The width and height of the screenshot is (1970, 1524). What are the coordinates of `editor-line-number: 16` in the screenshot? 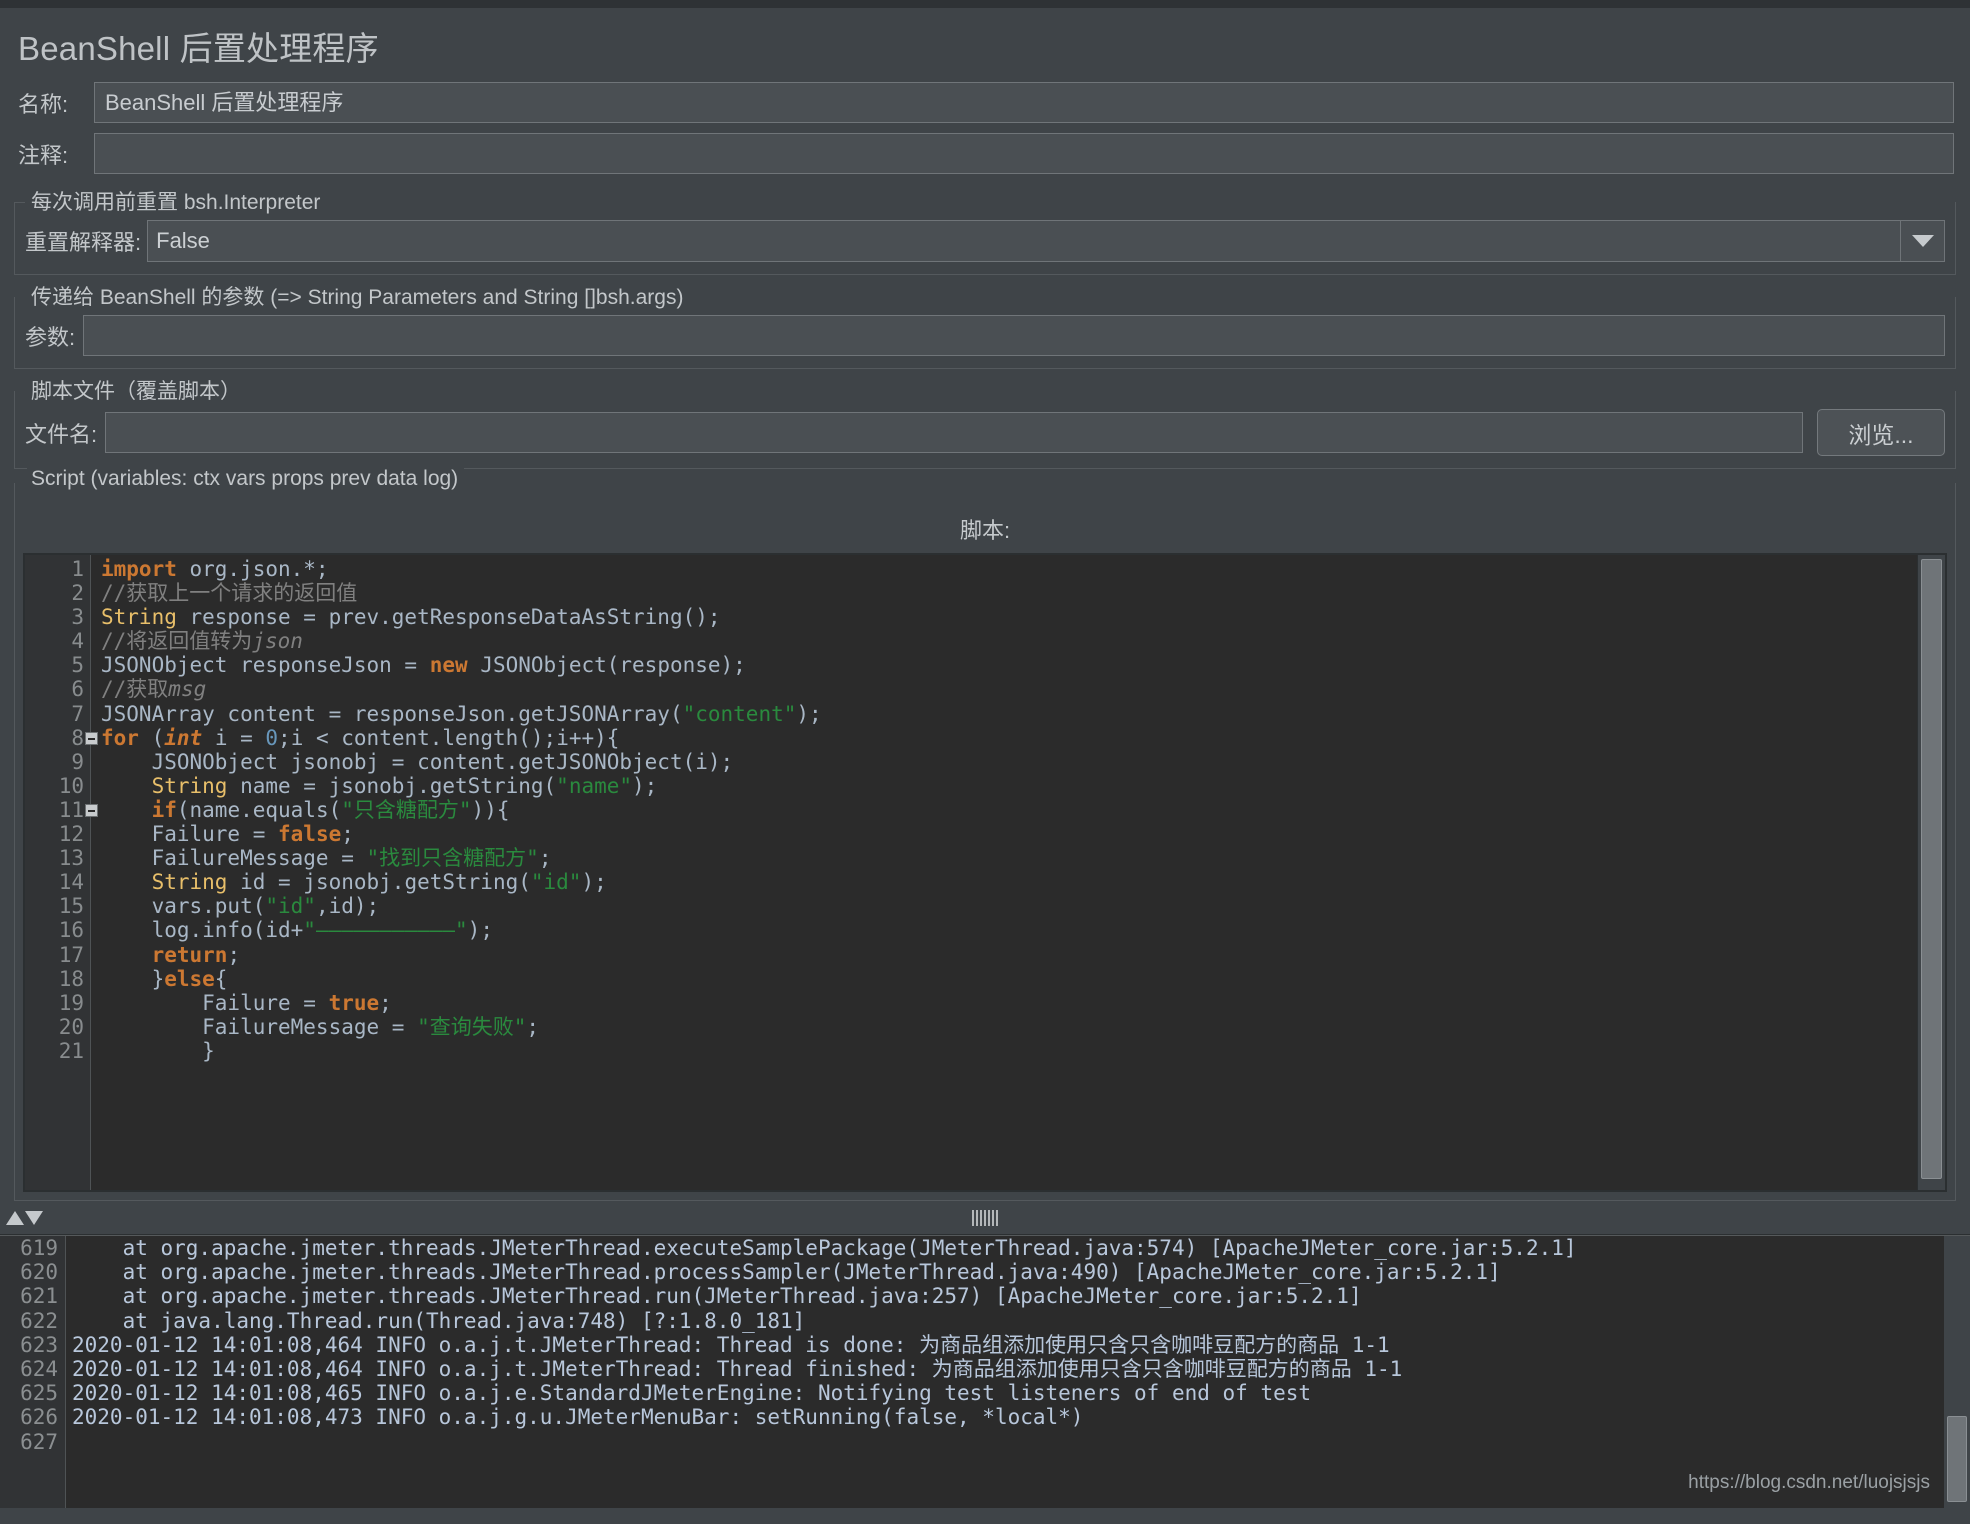 It's located at (71, 930).